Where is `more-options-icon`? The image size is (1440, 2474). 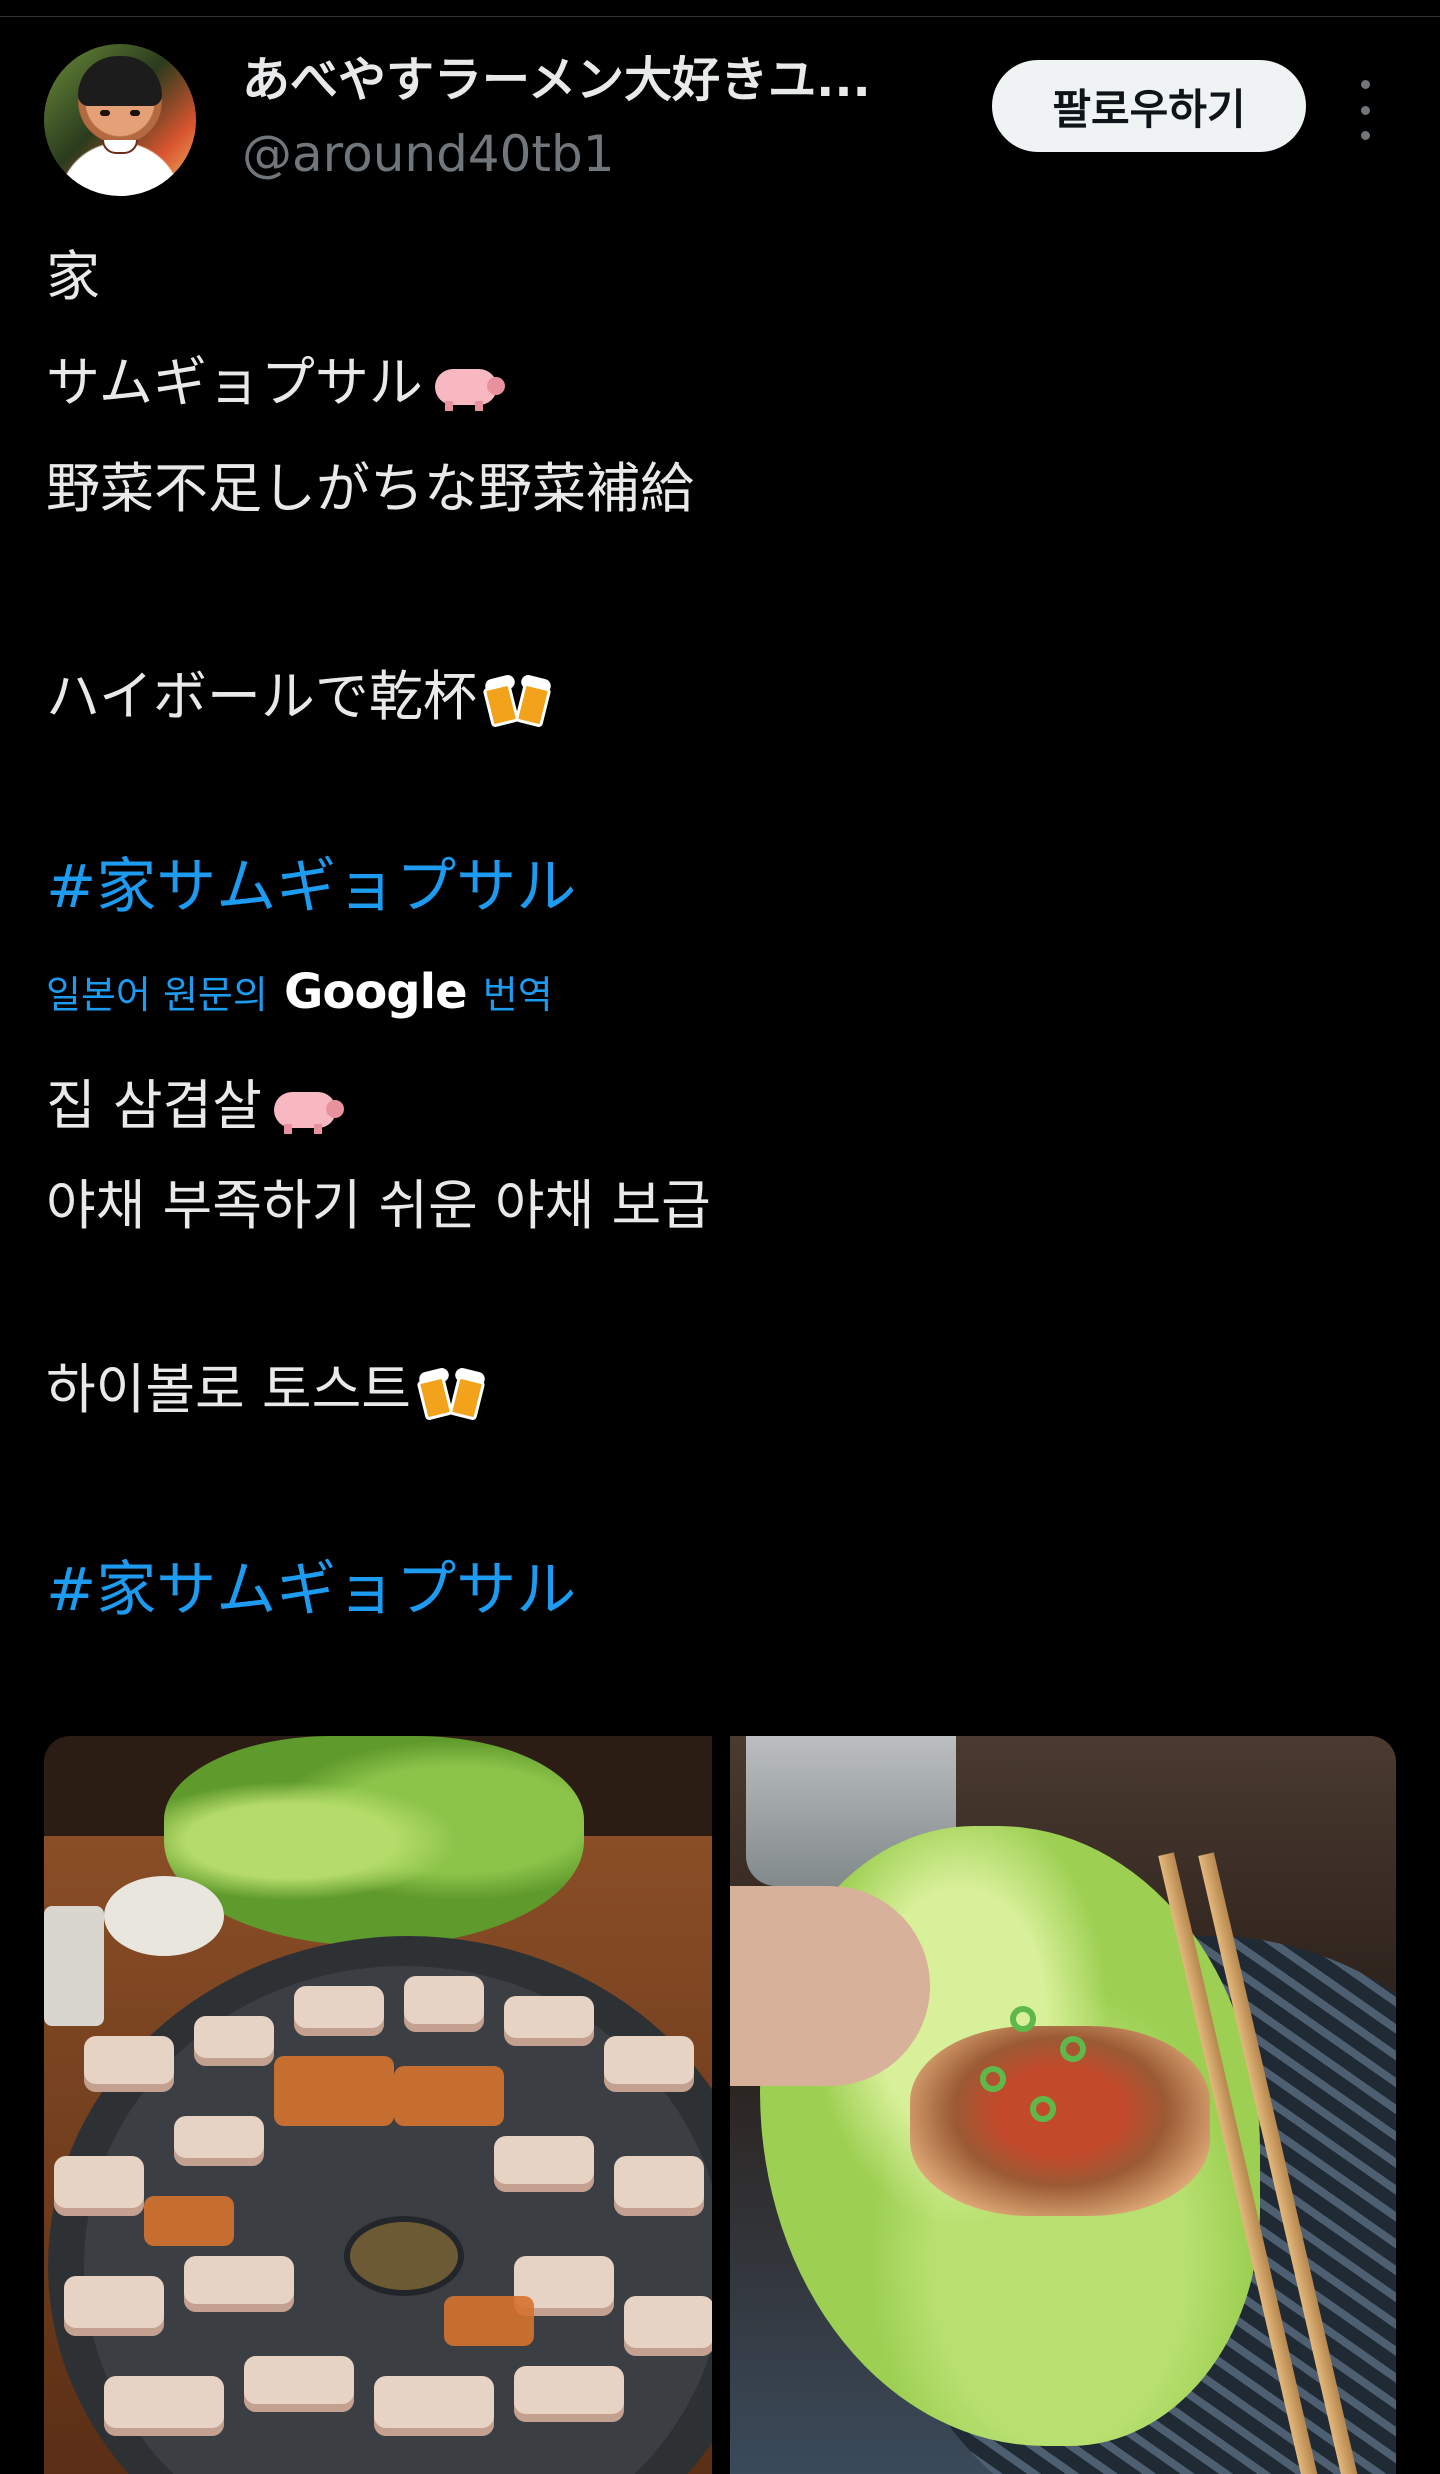 more-options-icon is located at coordinates (1365, 110).